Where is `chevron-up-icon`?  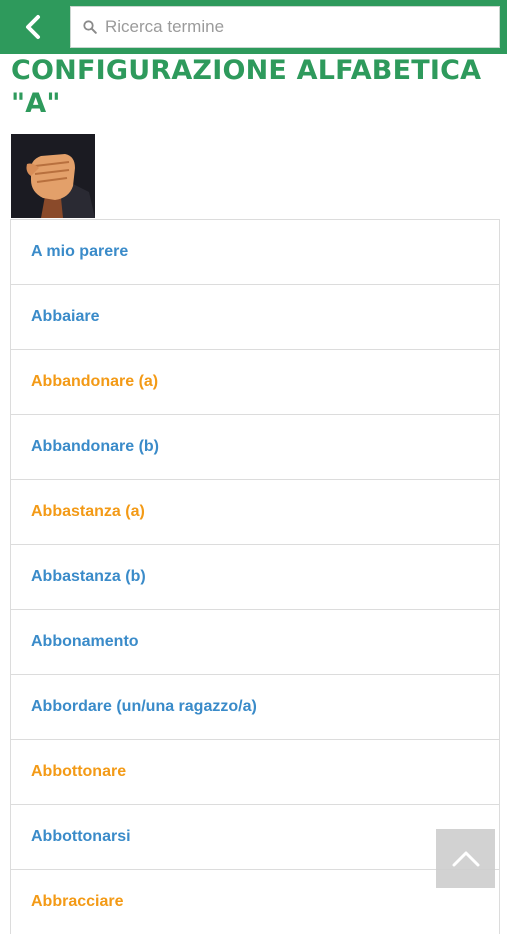 chevron-up-icon is located at coordinates (465, 858).